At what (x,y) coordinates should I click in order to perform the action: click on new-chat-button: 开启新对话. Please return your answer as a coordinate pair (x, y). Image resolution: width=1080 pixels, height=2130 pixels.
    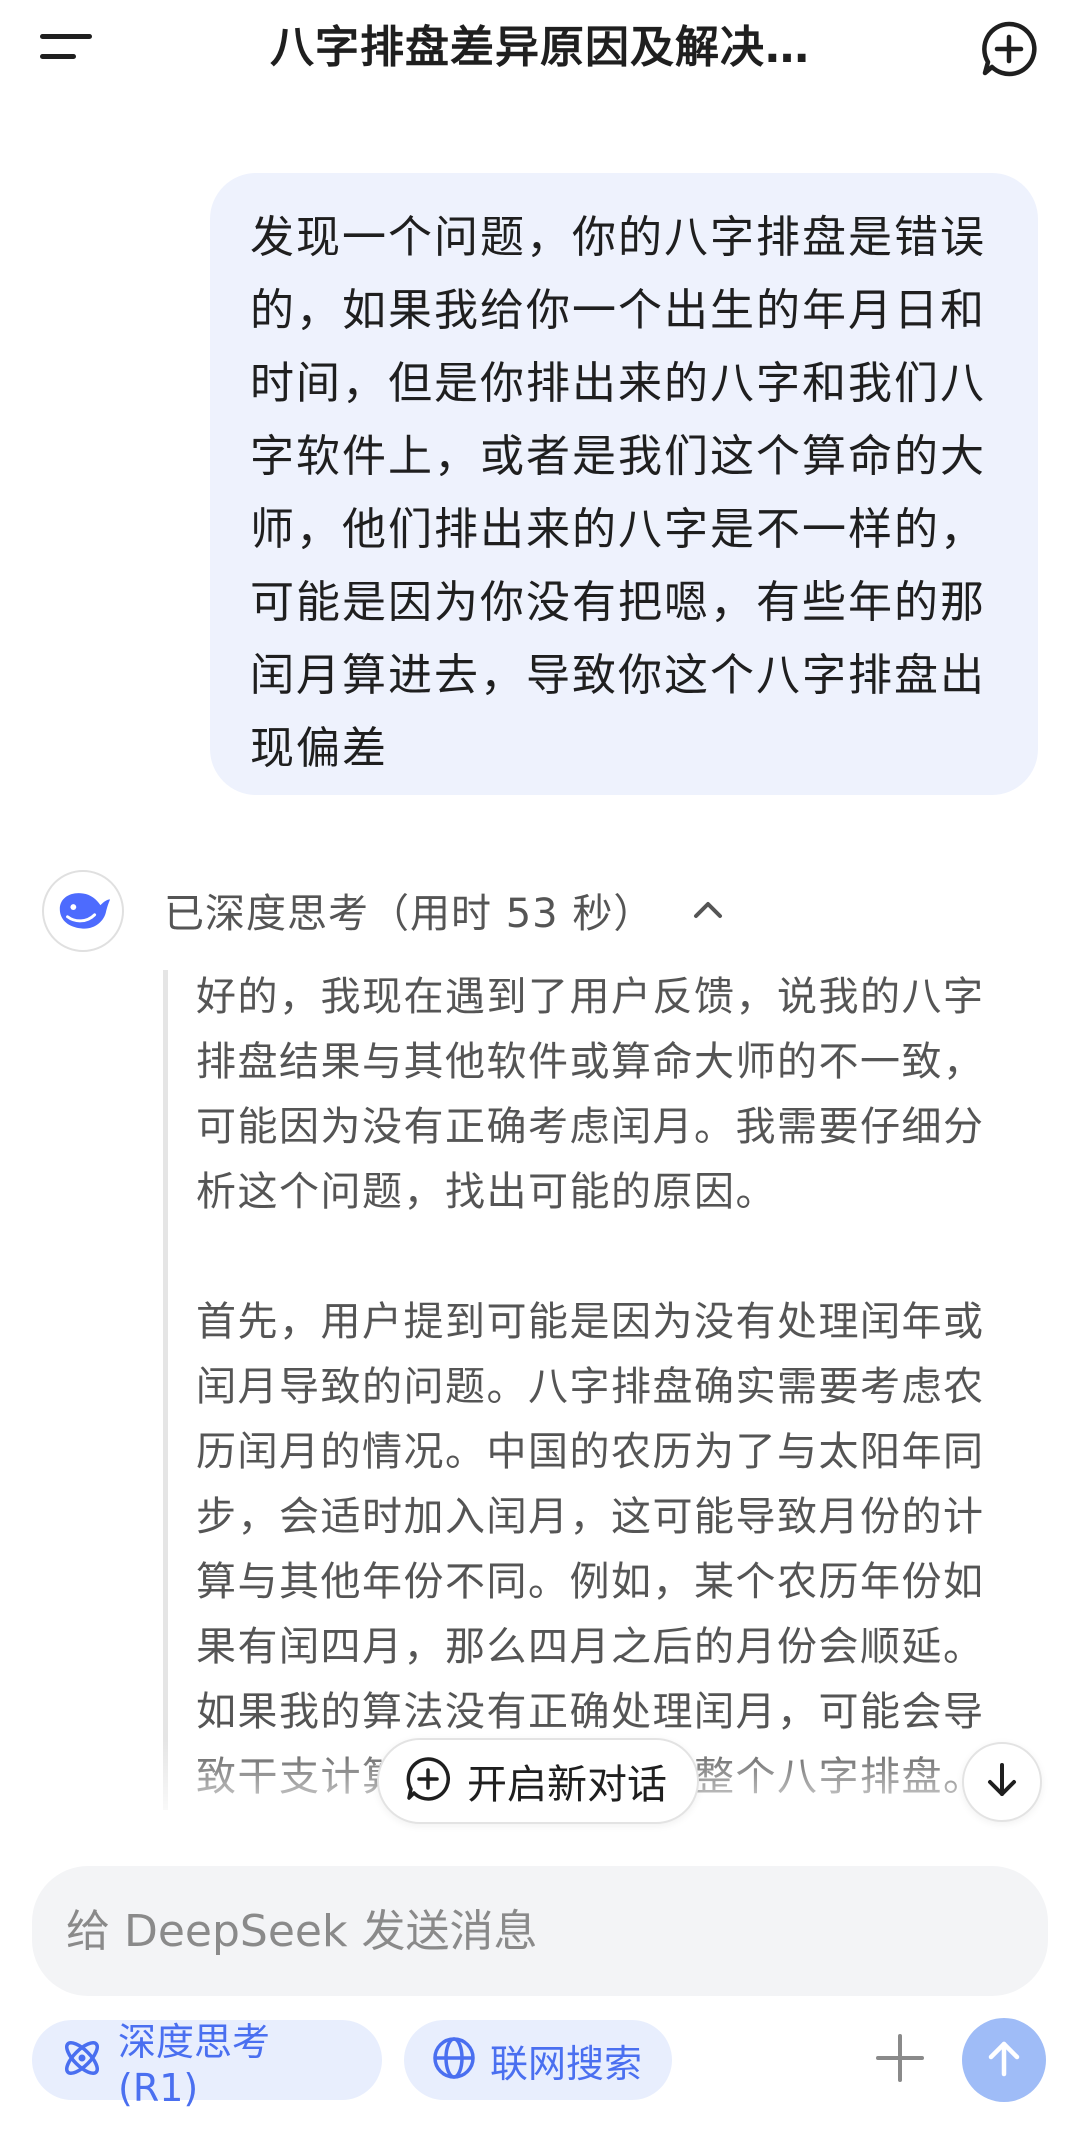
    Looking at the image, I should click on (538, 1781).